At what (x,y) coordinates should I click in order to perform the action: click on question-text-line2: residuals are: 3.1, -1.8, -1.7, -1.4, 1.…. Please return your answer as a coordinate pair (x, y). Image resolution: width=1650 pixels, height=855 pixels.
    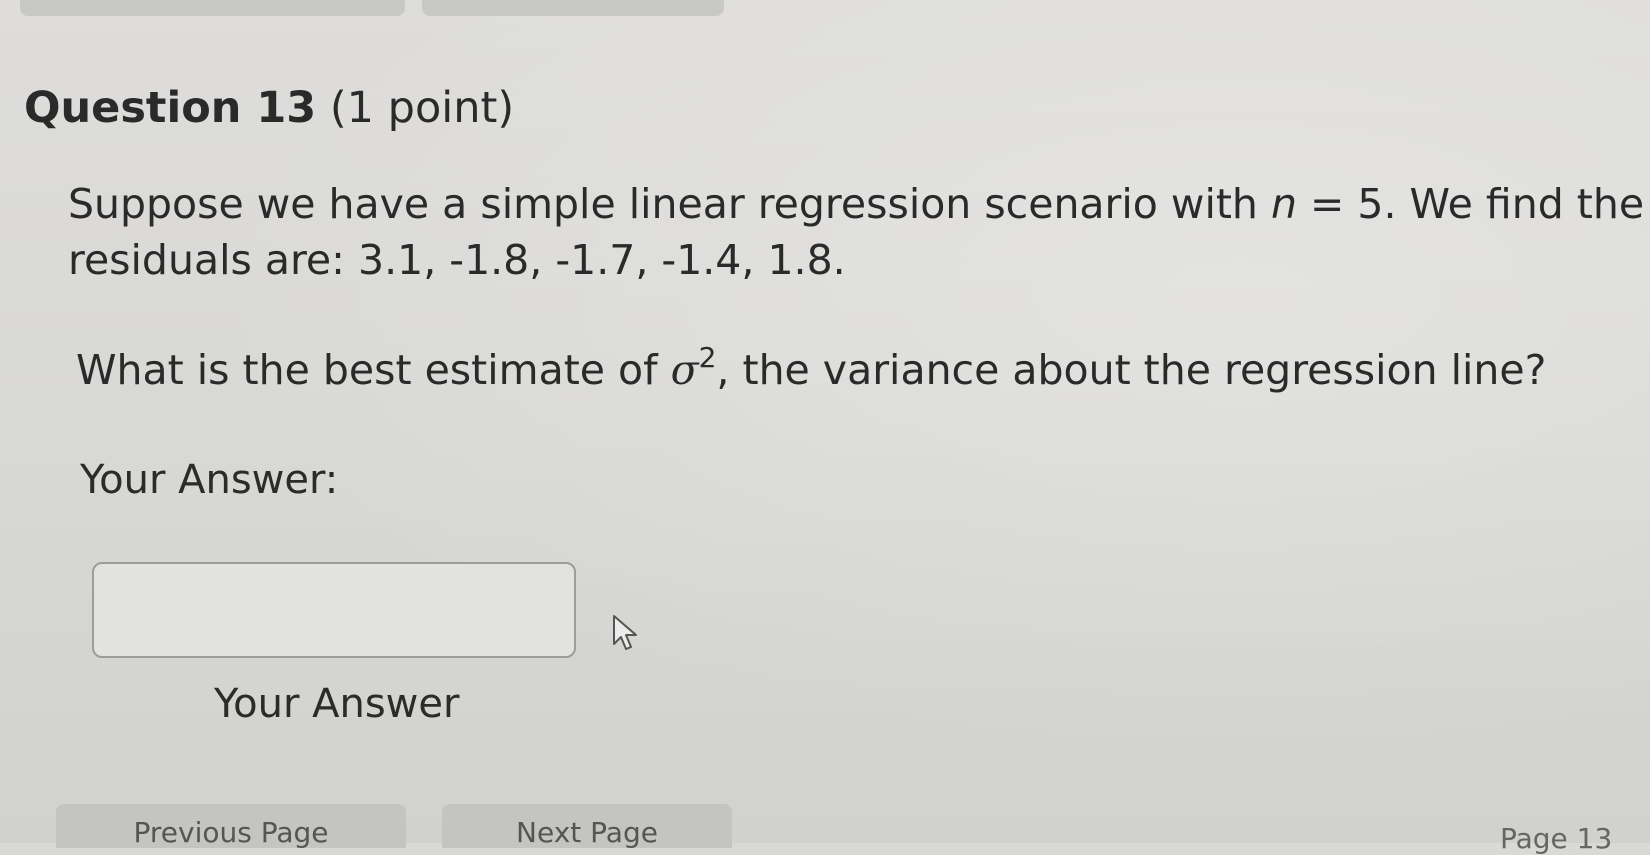
    Looking at the image, I should click on (457, 260).